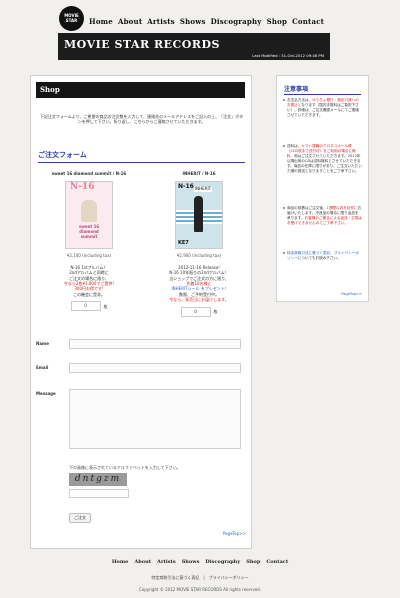  I want to click on note-policies: 特定商取引法に基づく表記、プライバシーポリシーについてもお読み下さい。, so click(322, 256).